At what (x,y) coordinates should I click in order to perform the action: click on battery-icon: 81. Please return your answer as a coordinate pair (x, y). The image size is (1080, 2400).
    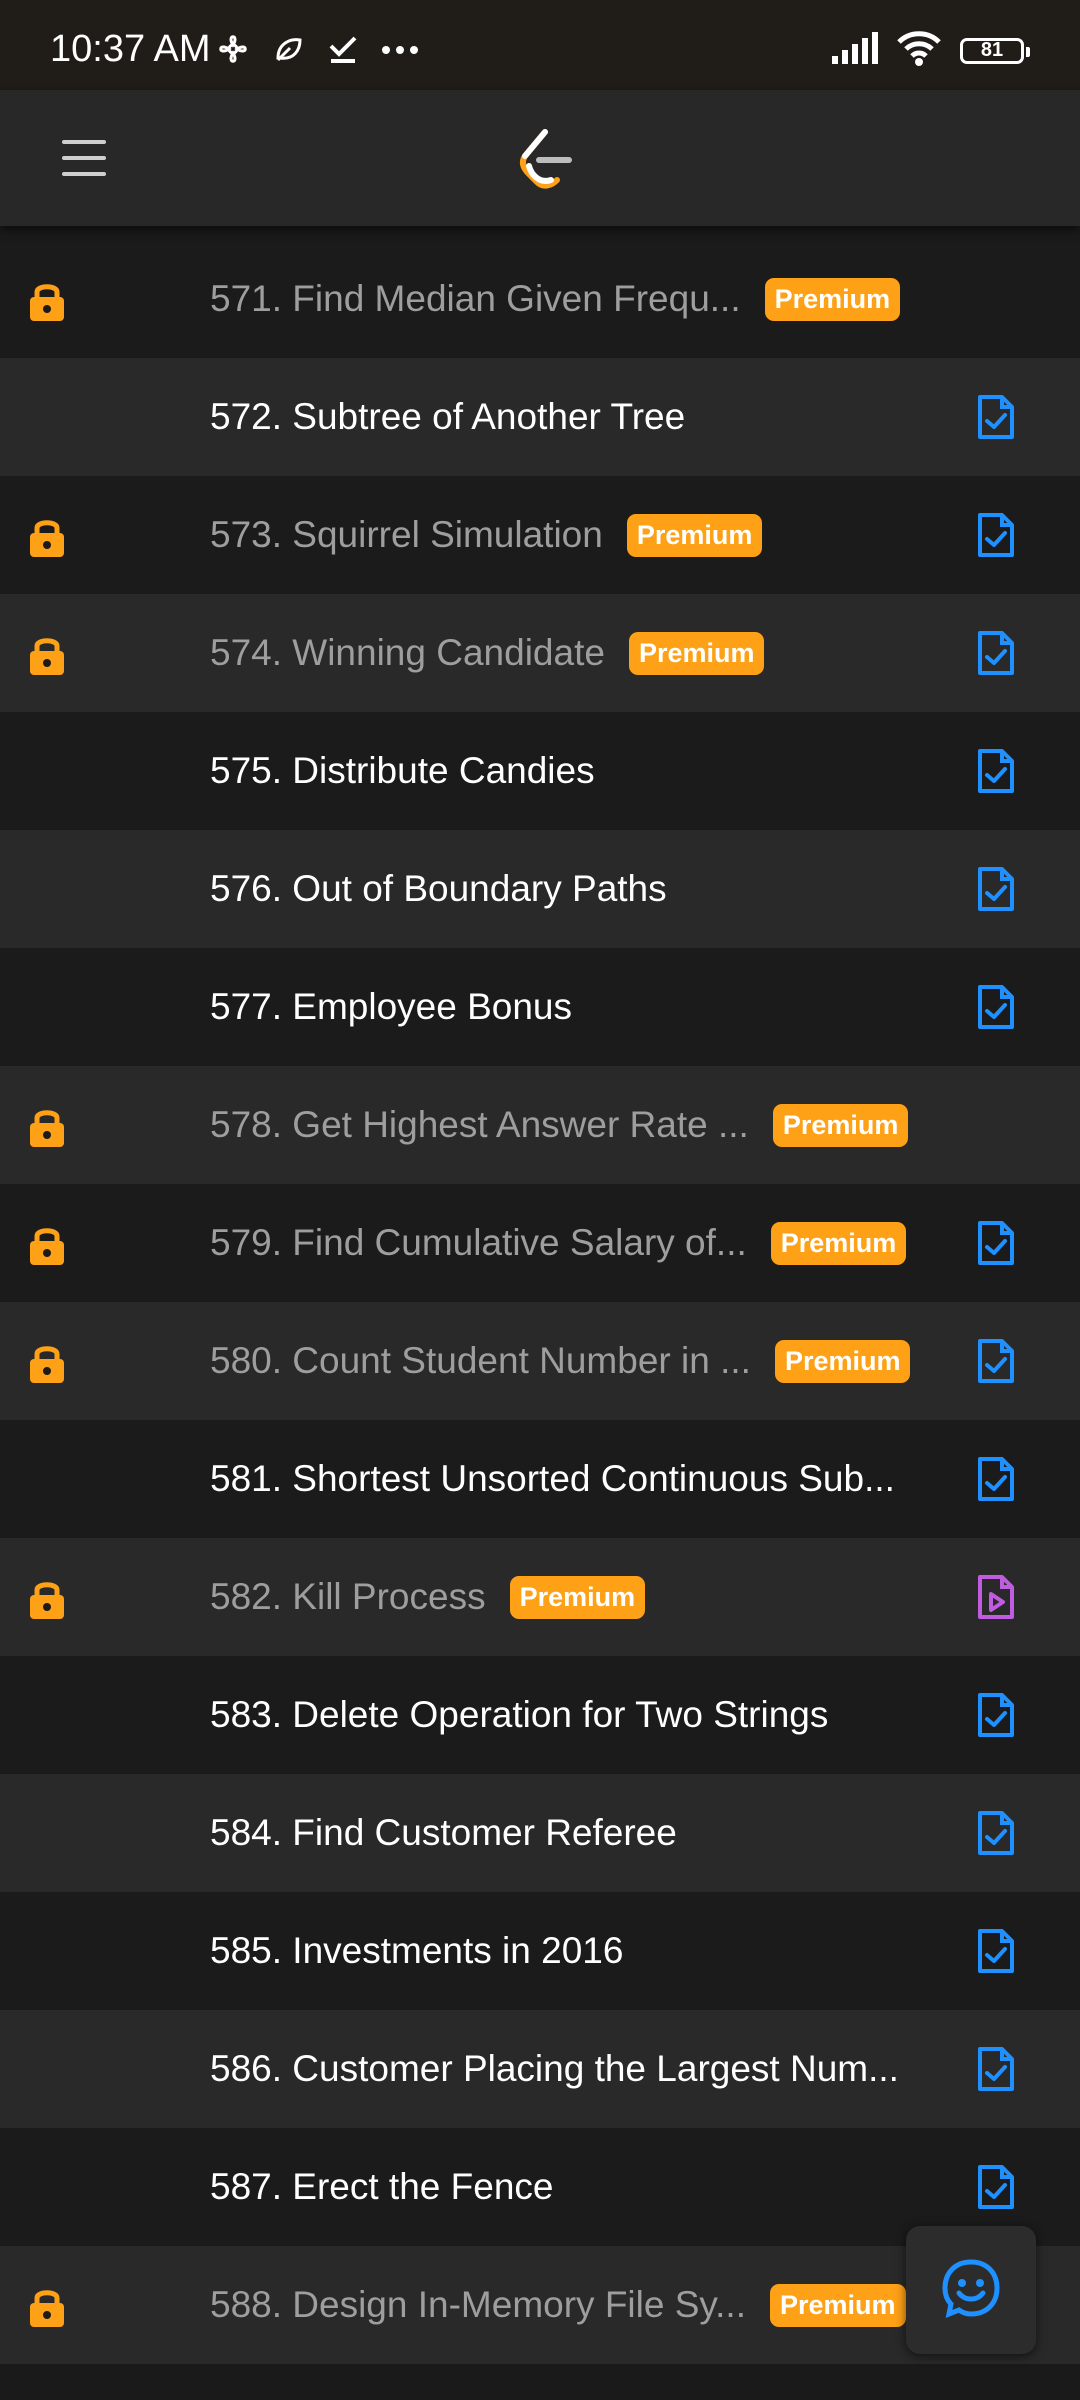
    Looking at the image, I should click on (995, 50).